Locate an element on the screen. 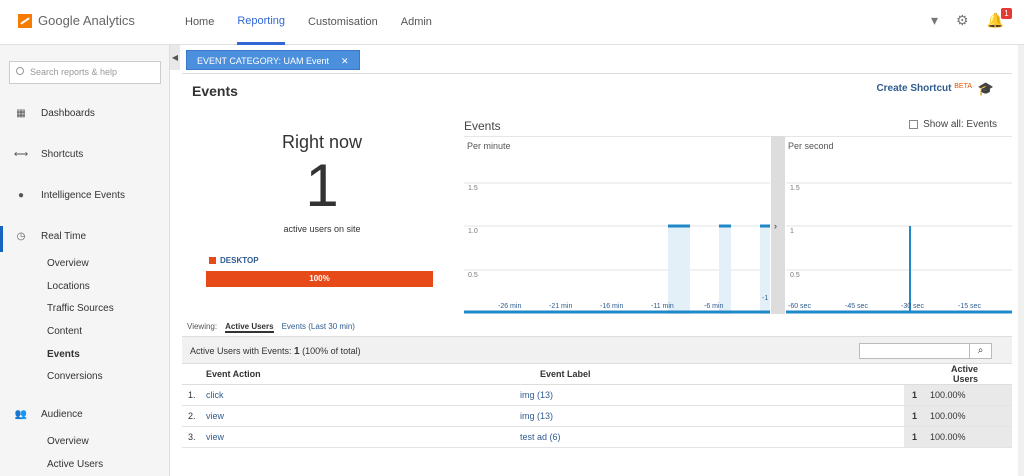 This screenshot has width=1024, height=476. x-tick-label: -16 min is located at coordinates (611, 306).